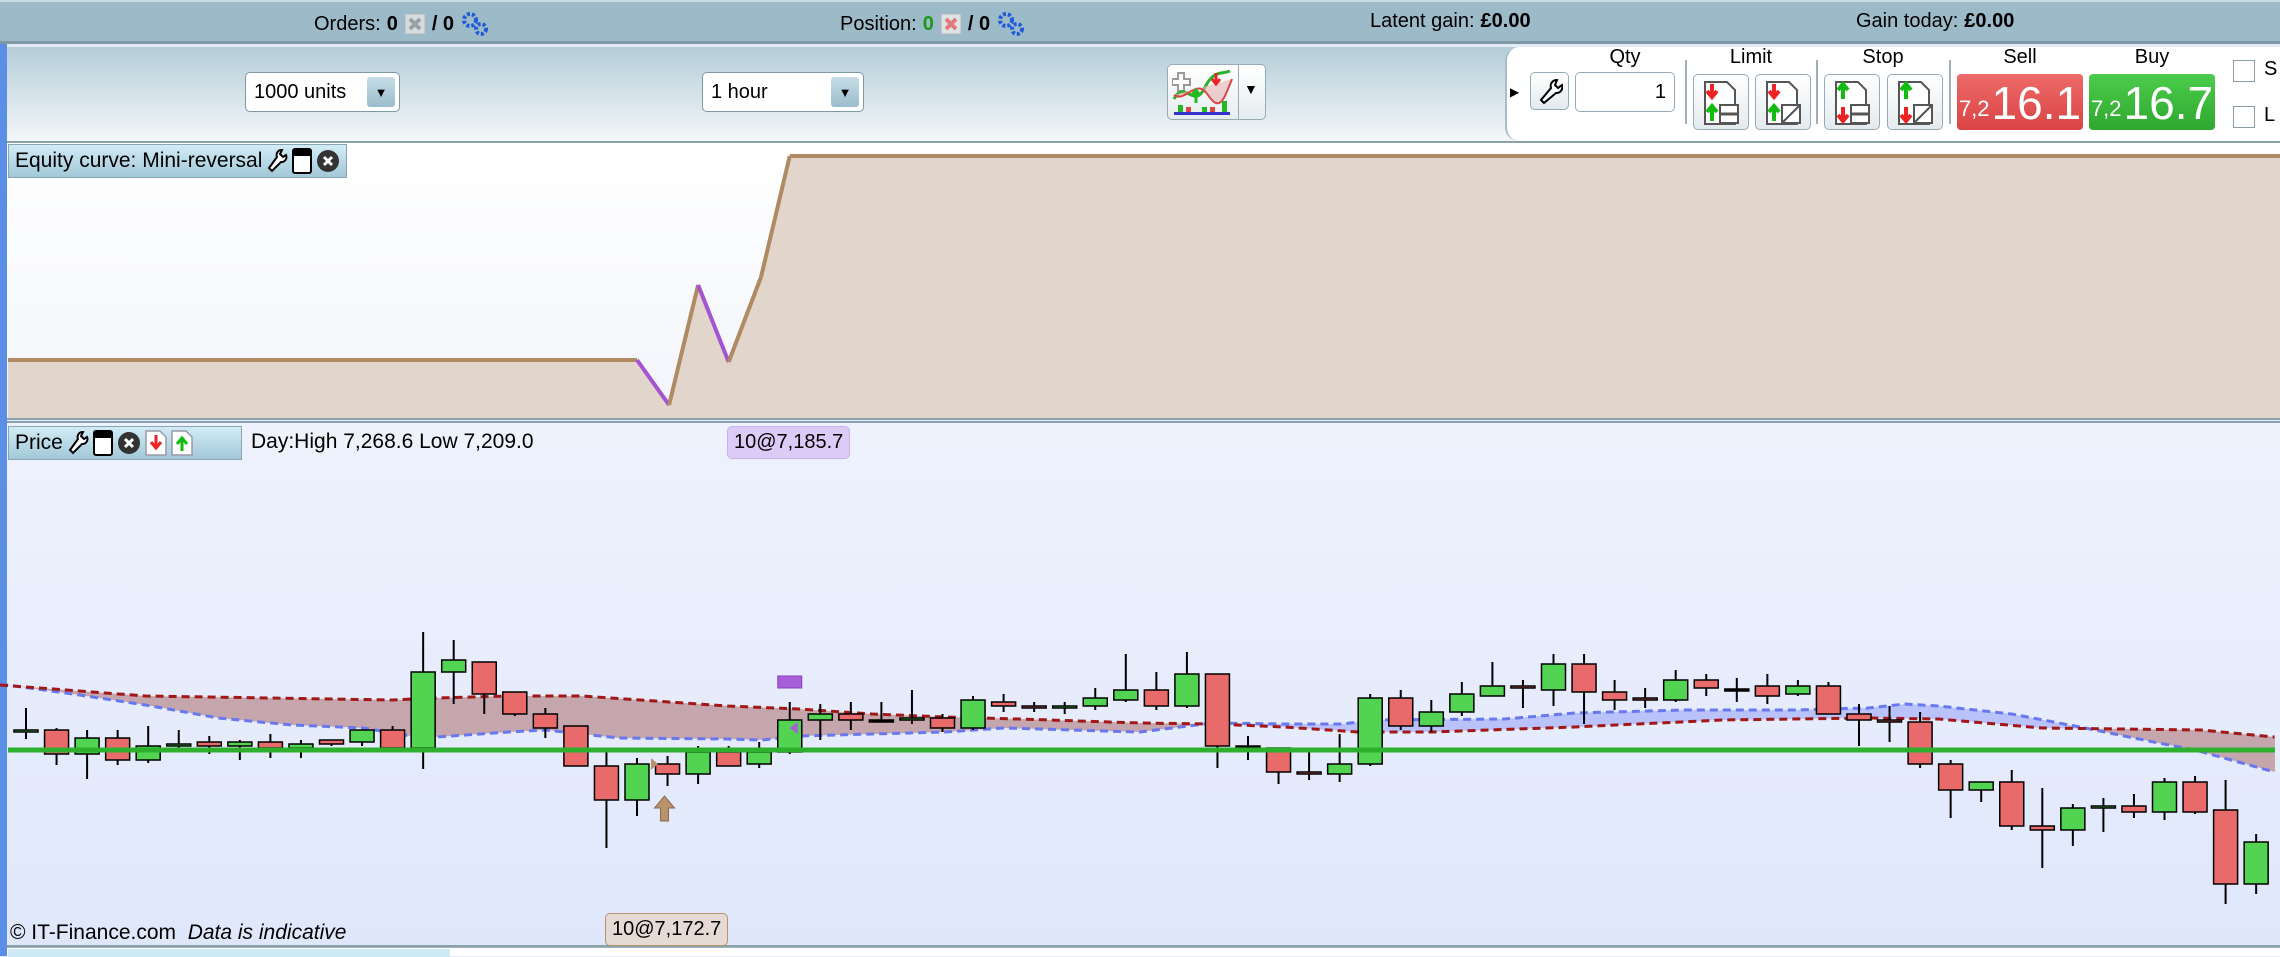 The width and height of the screenshot is (2280, 957). I want to click on stop-buy-sell-button, so click(1852, 102).